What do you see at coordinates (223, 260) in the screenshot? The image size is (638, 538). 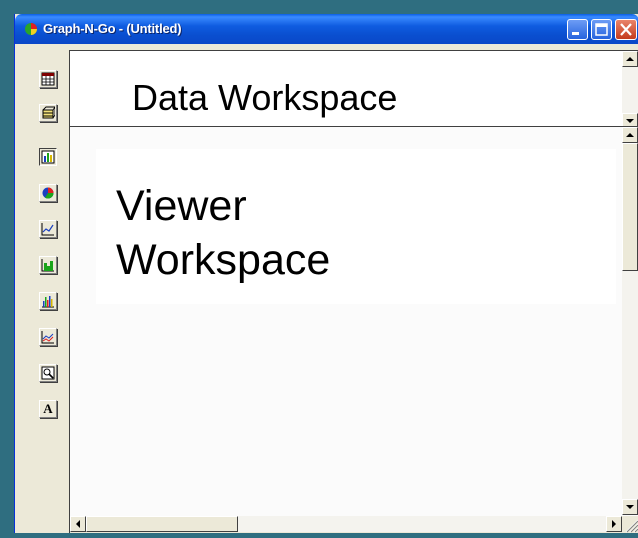 I see `viewer-label-line2: Workspace` at bounding box center [223, 260].